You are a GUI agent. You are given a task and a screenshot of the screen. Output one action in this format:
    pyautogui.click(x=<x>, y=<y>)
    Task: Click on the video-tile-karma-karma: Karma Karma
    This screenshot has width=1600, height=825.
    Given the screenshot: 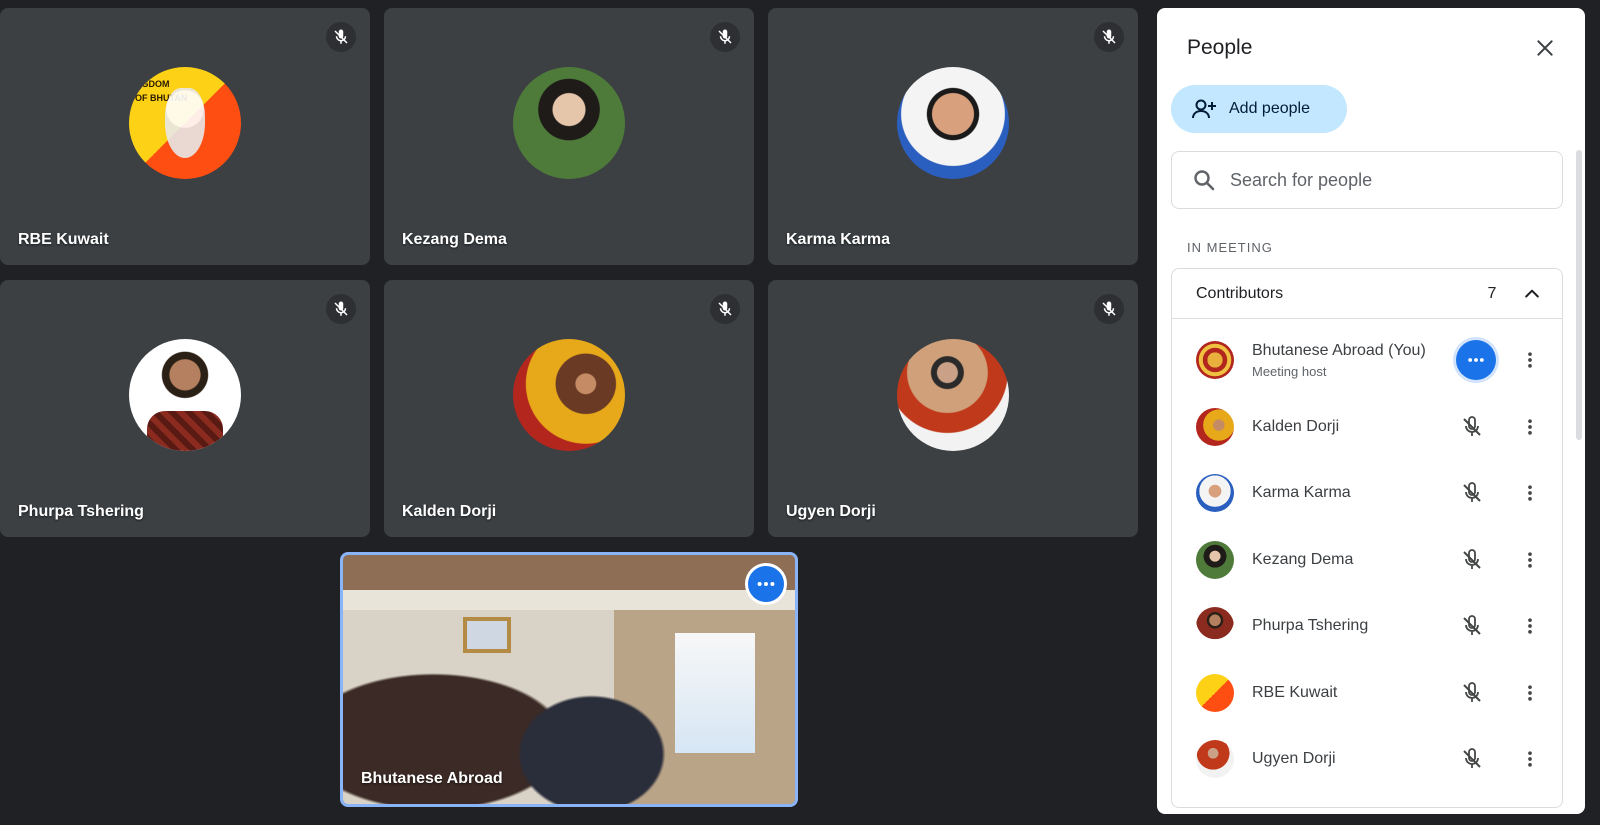 What is the action you would take?
    pyautogui.click(x=953, y=136)
    